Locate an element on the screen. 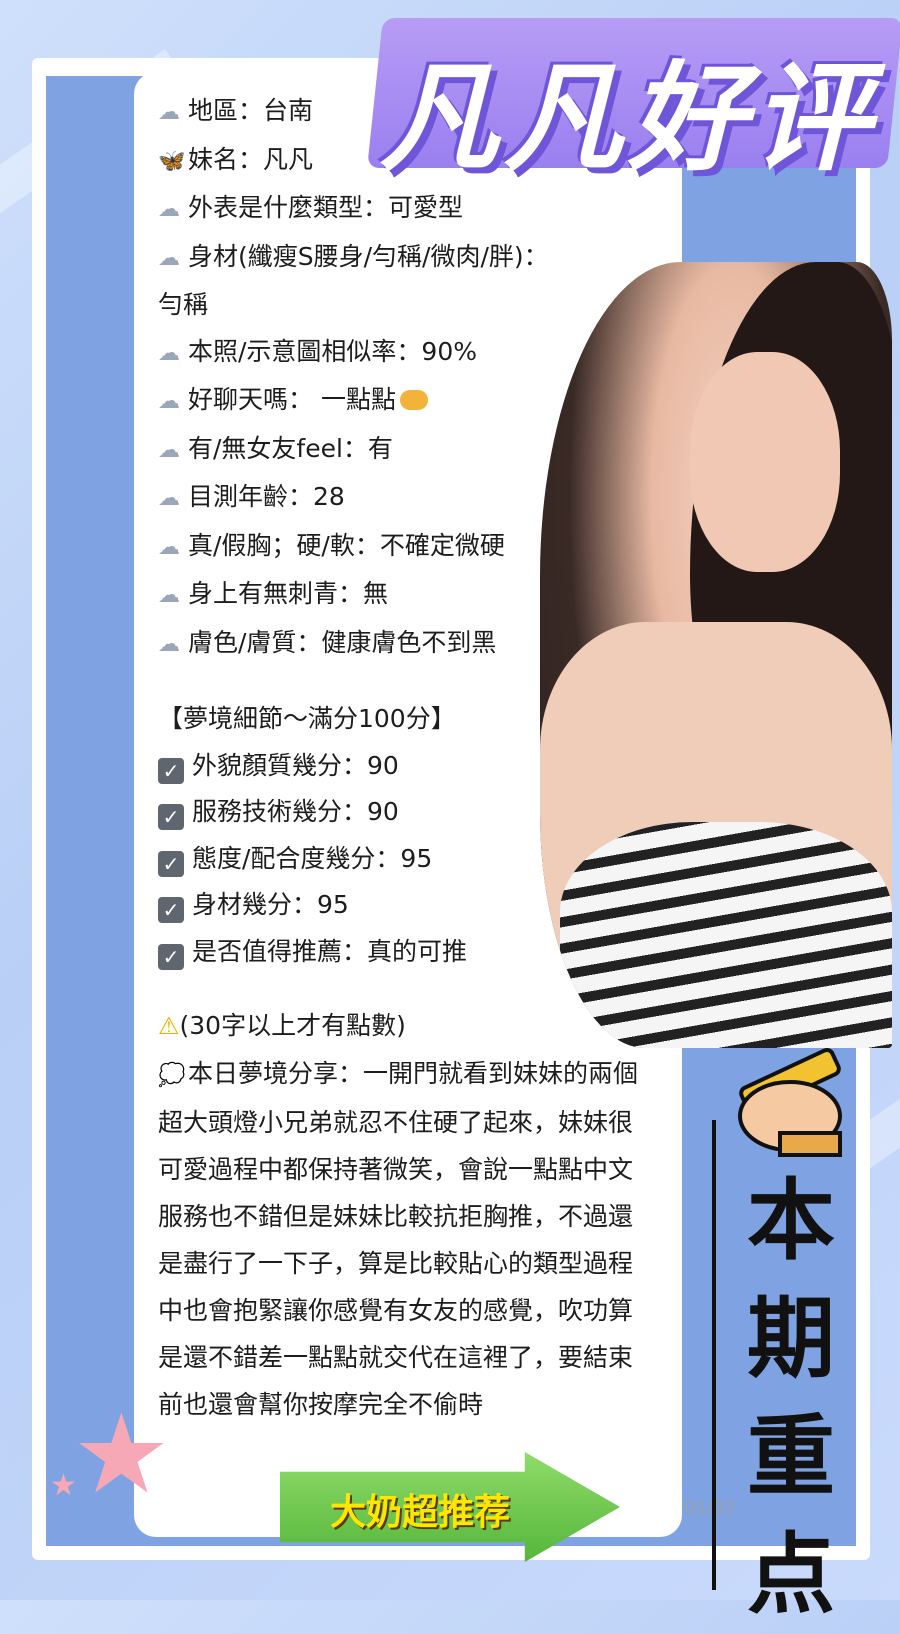 This screenshot has width=900, height=1634. profile-line: ☁ 外表是什麼類型：可愛型 is located at coordinates (418, 209).